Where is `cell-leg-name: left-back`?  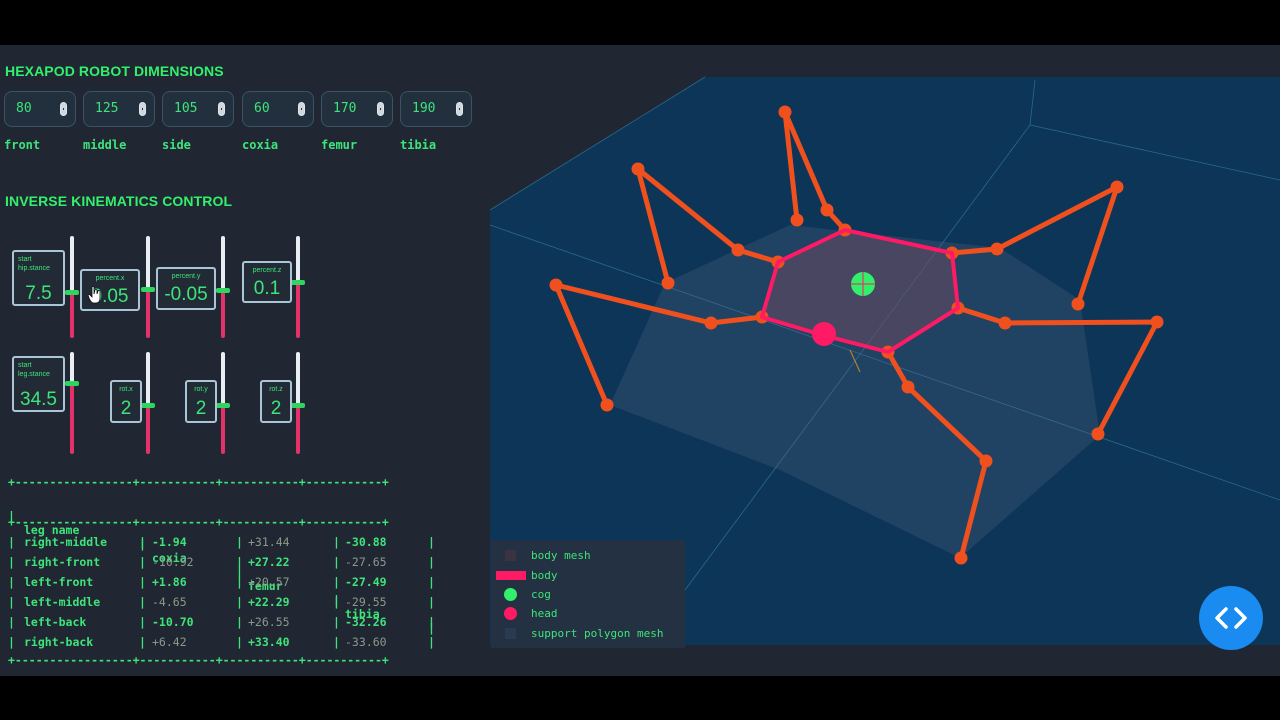
cell-leg-name: left-back is located at coordinates (55, 622).